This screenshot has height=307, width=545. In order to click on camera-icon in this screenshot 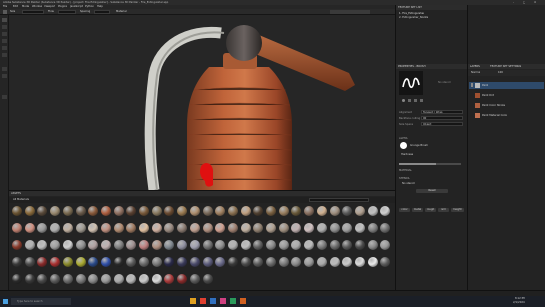, I will do `click(4, 97)`.